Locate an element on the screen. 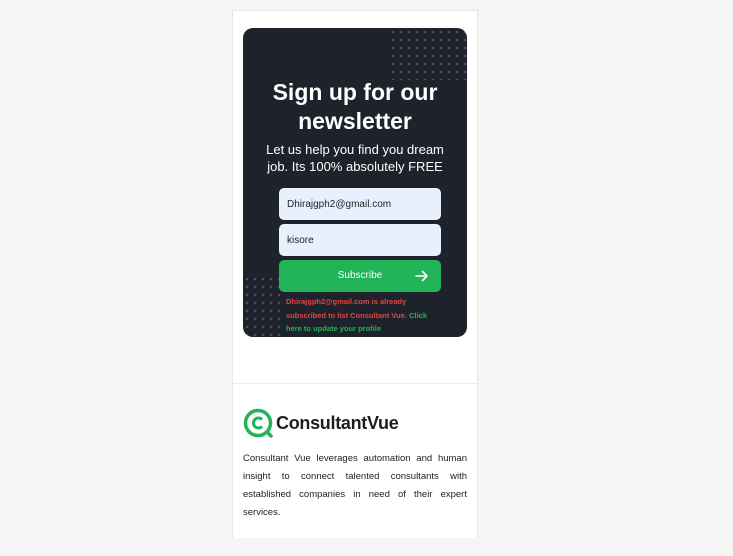  arrow-right-icon is located at coordinates (421, 276).